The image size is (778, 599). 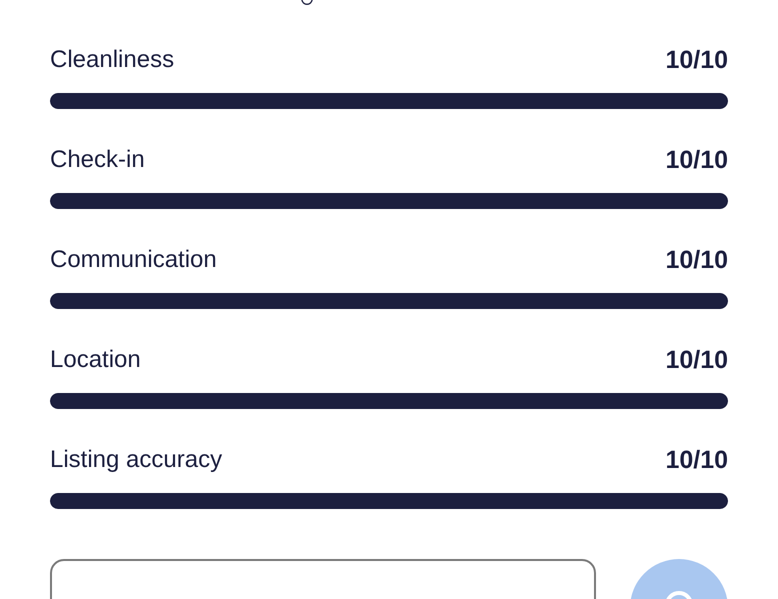 What do you see at coordinates (95, 360) in the screenshot?
I see `rating-label: Location` at bounding box center [95, 360].